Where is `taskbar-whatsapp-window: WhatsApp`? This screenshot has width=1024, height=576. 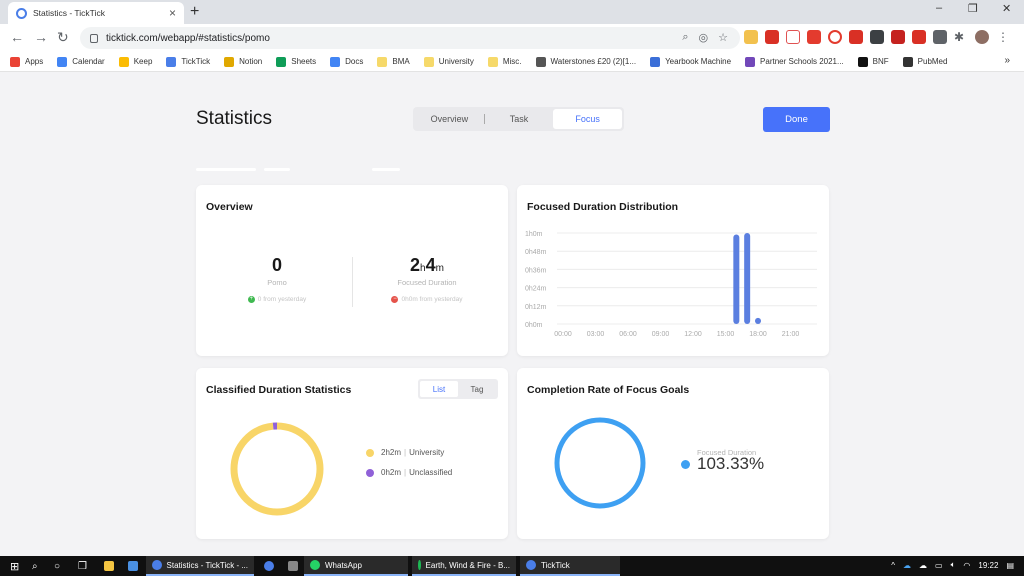
taskbar-whatsapp-window: WhatsApp is located at coordinates (356, 566).